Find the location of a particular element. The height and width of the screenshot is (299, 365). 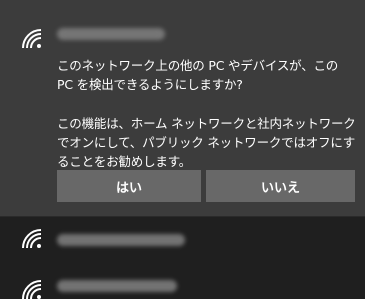

network-list-item is located at coordinates (182, 282).